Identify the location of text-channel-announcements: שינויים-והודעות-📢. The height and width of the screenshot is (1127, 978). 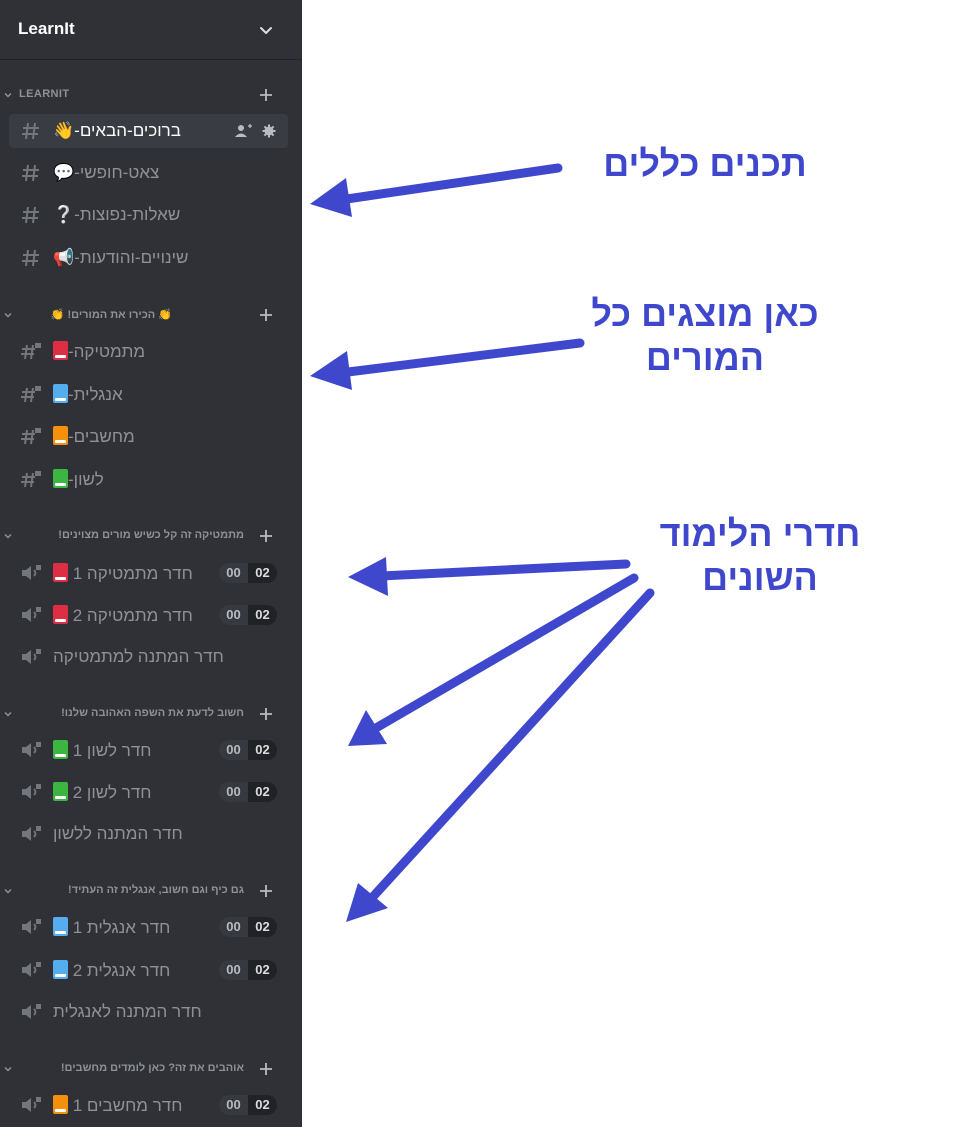
(148, 258).